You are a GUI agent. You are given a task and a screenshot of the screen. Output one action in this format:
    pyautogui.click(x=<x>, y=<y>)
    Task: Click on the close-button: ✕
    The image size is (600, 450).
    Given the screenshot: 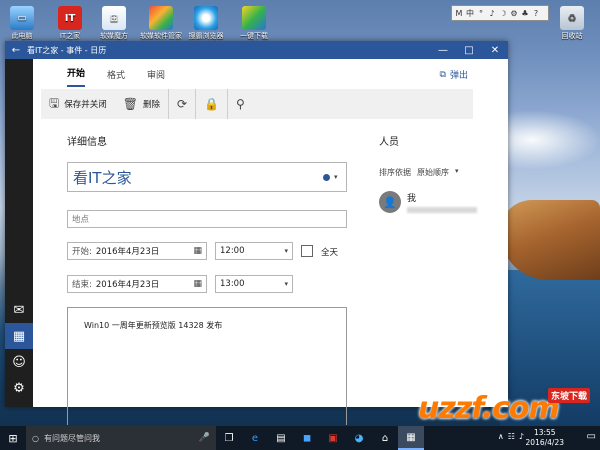 What is the action you would take?
    pyautogui.click(x=495, y=50)
    